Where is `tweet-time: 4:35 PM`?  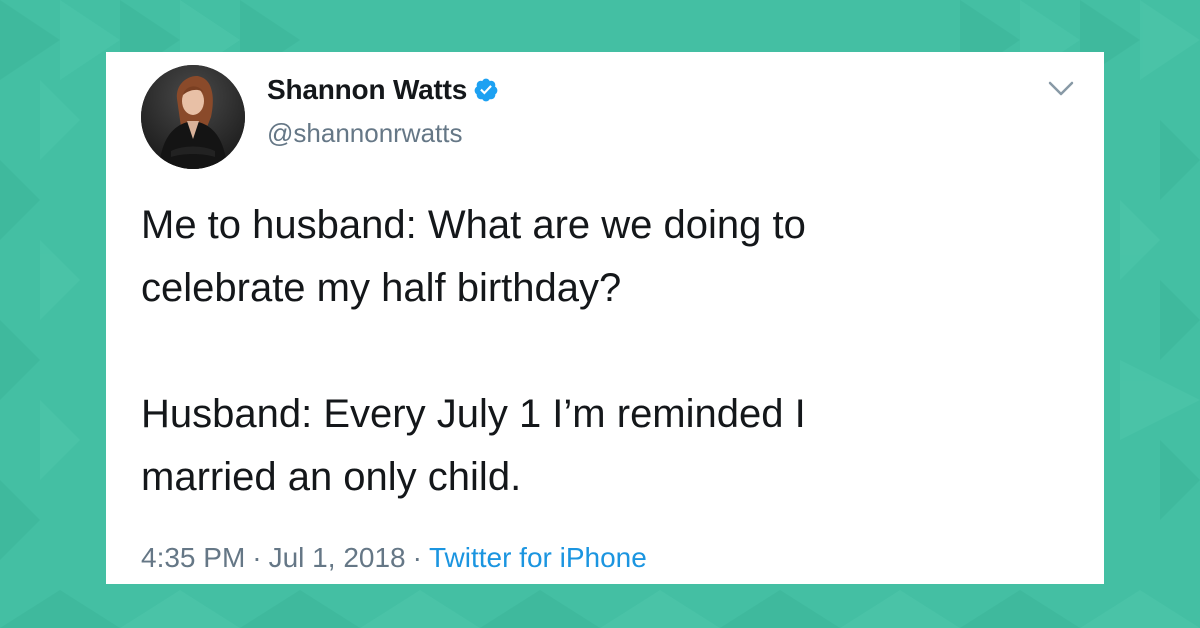
tweet-time: 4:35 PM is located at coordinates (193, 557).